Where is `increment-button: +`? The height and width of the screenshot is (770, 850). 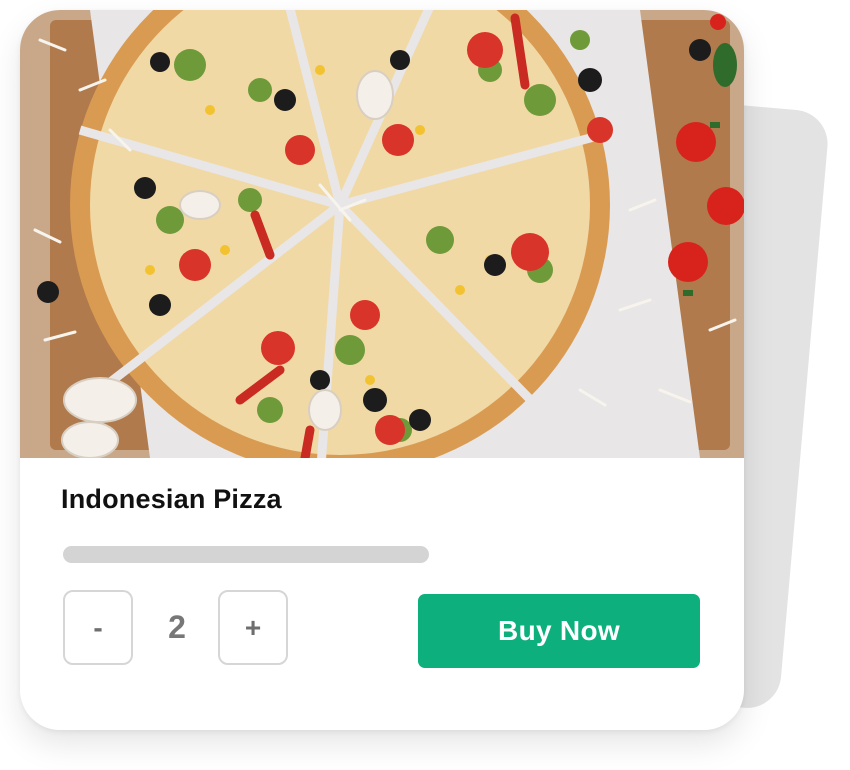
increment-button: + is located at coordinates (253, 627).